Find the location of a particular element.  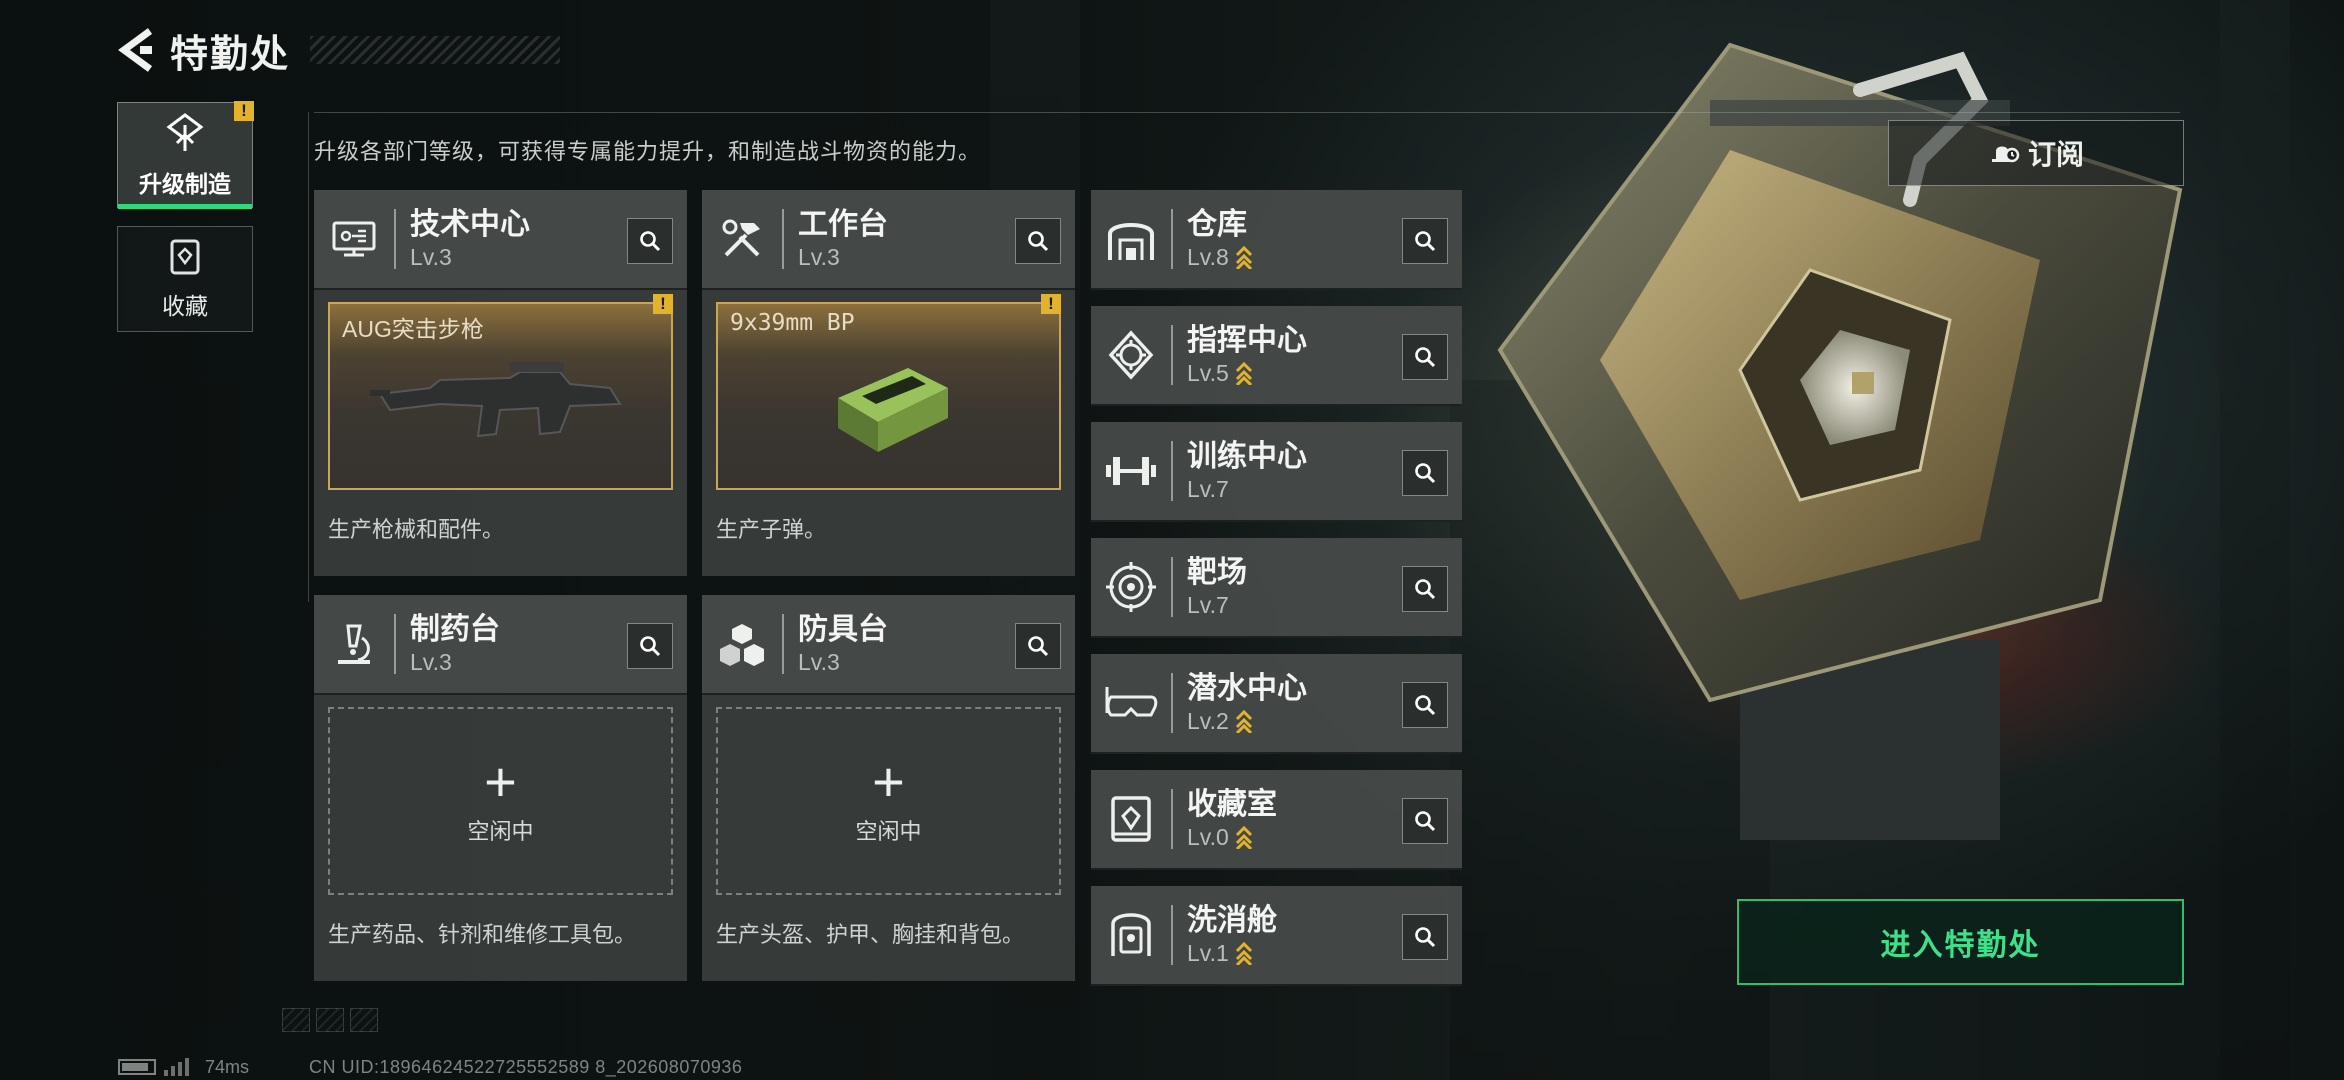

facility-diving-center: 潜水中心 Lv.2 is located at coordinates (1276, 704).